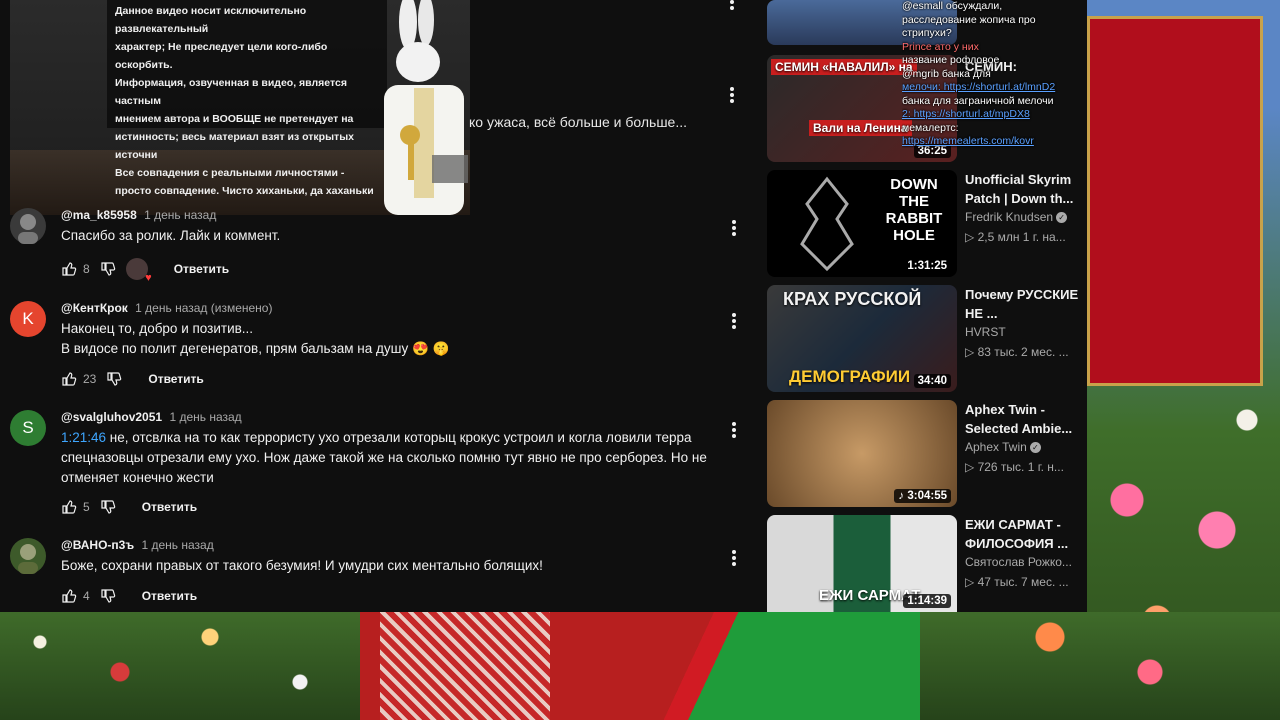 This screenshot has width=1280, height=720. Describe the element at coordinates (99, 215) in the screenshot. I see `comment-author: @ma_k85958` at that location.